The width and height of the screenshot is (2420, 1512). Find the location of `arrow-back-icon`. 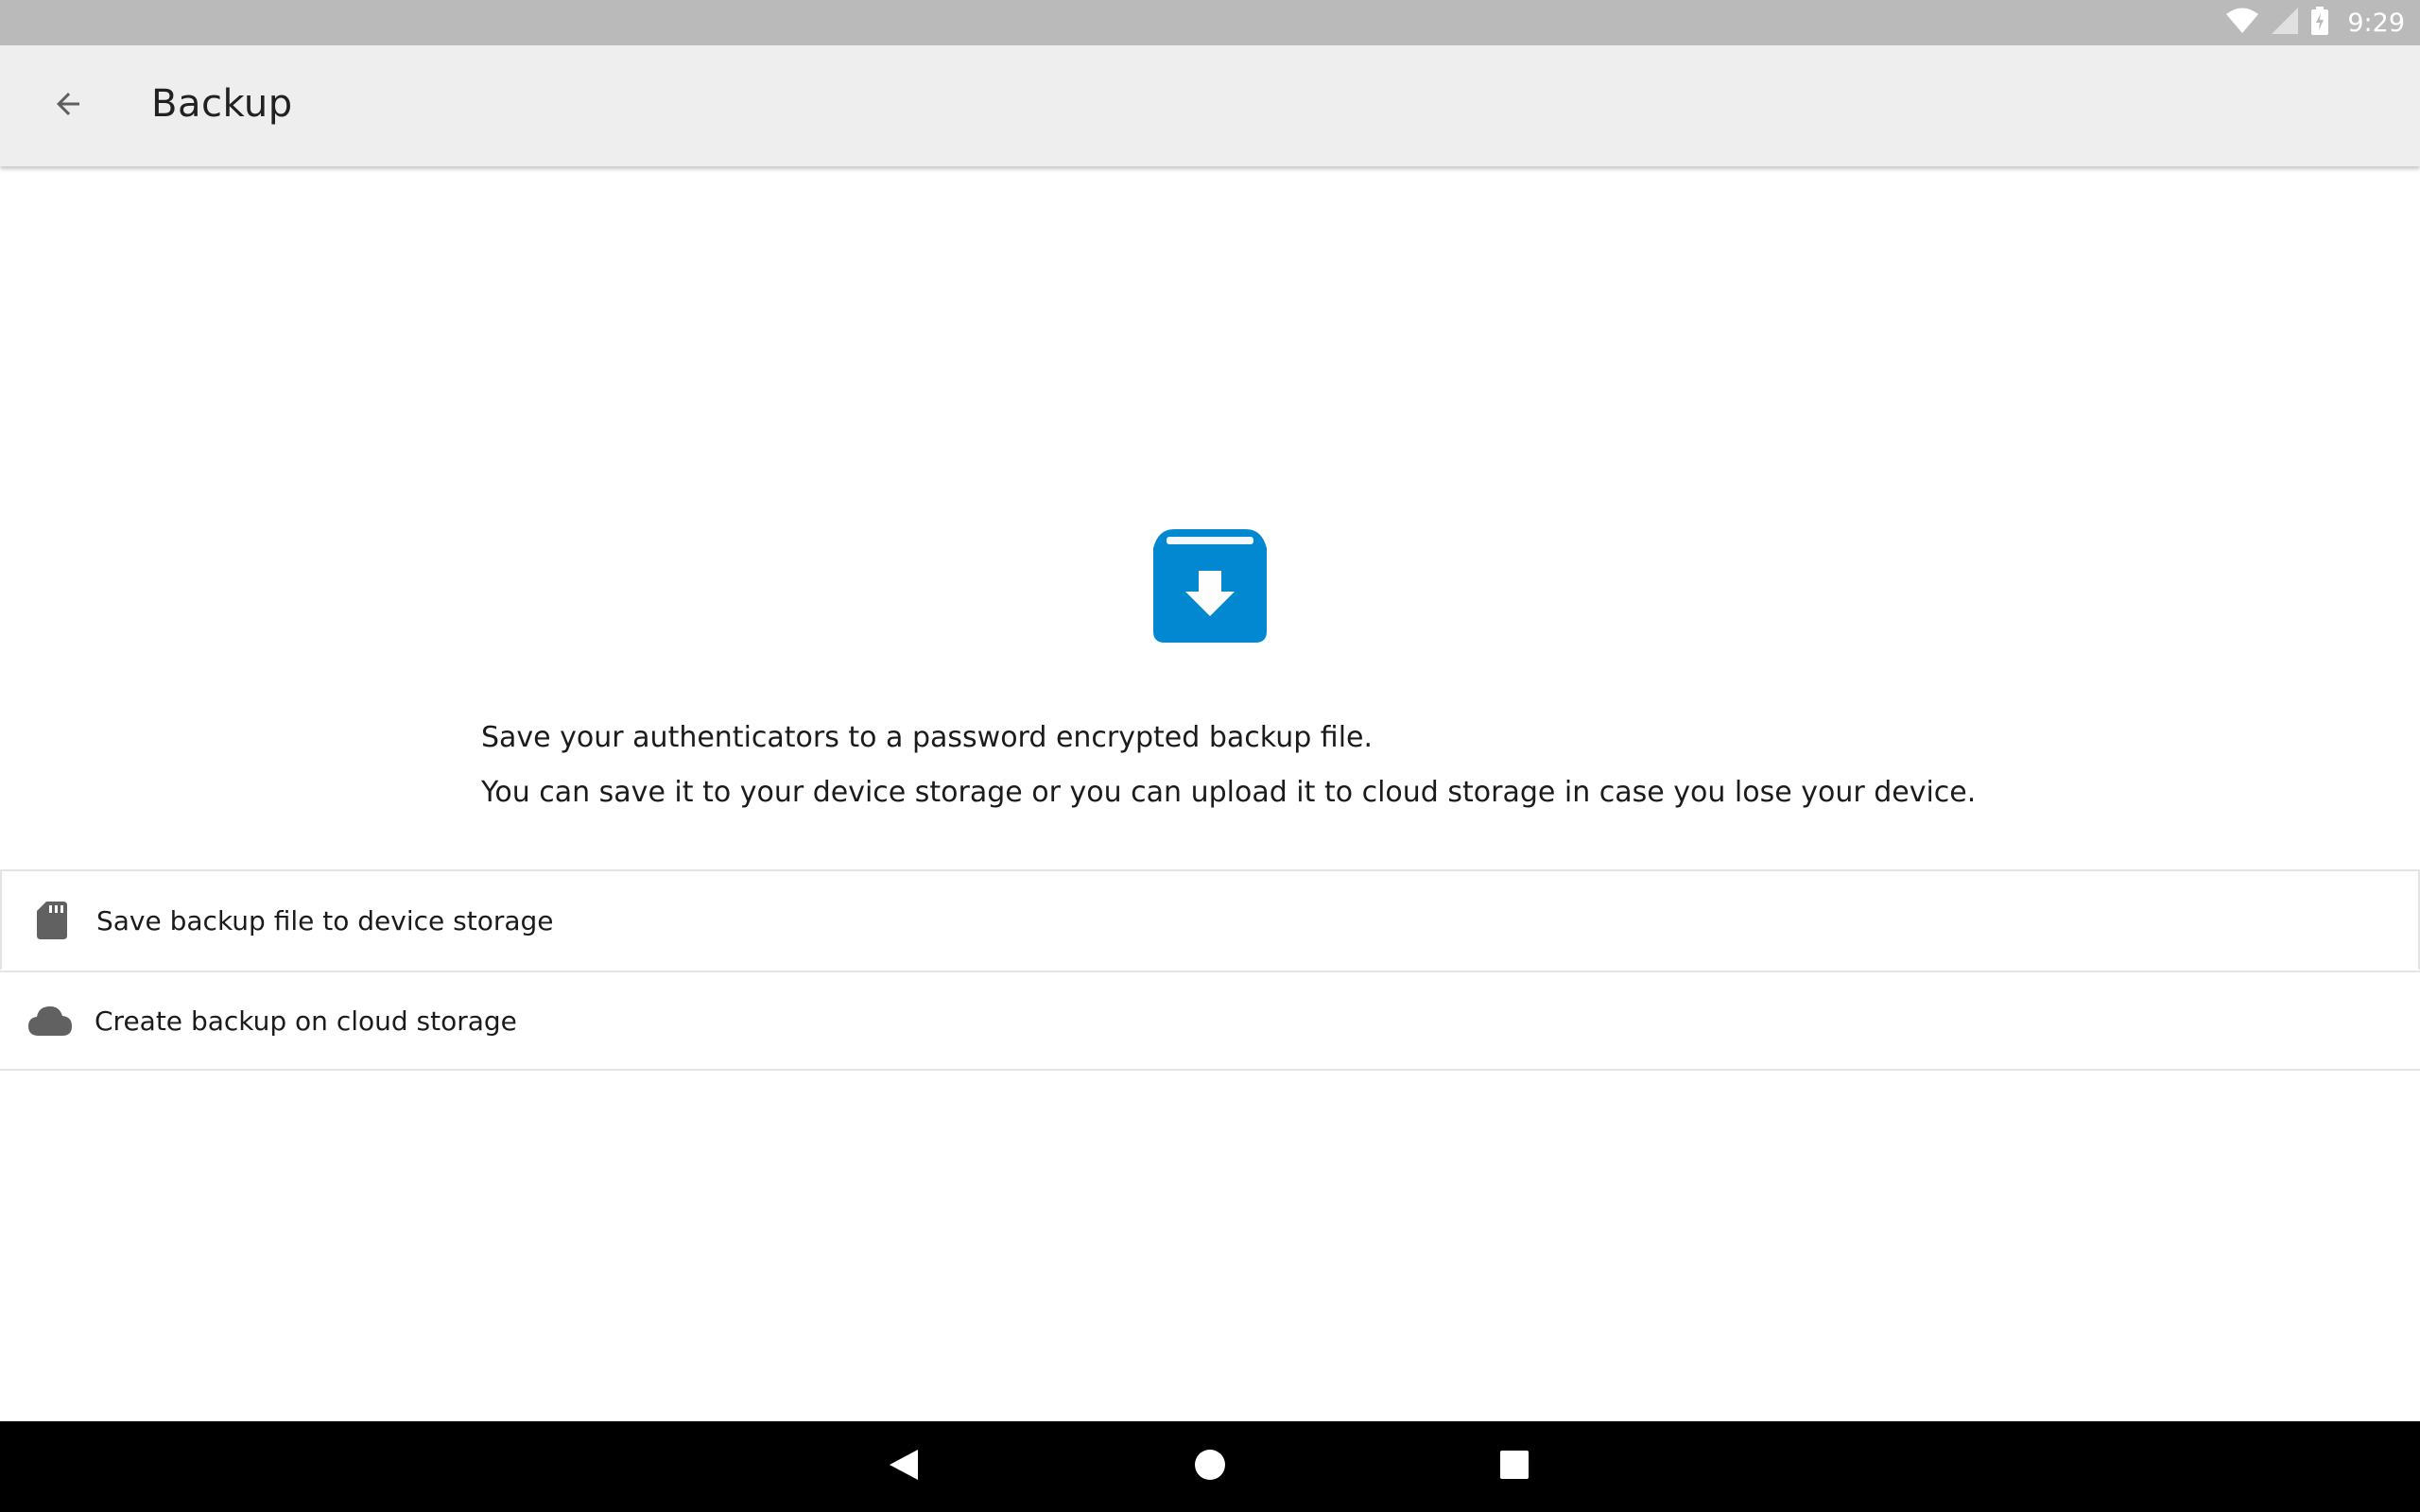

arrow-back-icon is located at coordinates (68, 106).